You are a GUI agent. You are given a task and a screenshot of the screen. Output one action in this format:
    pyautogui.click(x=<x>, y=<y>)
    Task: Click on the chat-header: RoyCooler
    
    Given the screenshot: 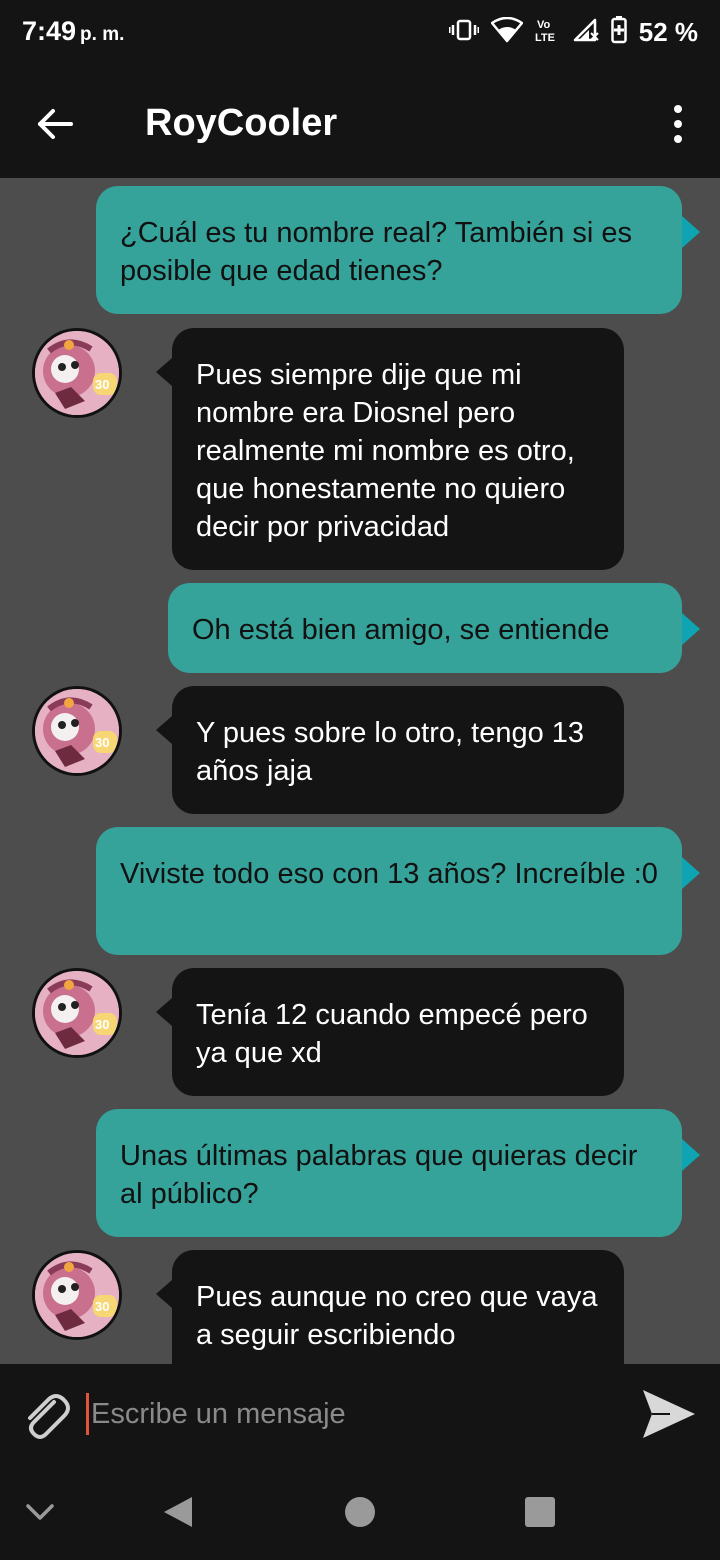 What is the action you would take?
    pyautogui.click(x=360, y=124)
    